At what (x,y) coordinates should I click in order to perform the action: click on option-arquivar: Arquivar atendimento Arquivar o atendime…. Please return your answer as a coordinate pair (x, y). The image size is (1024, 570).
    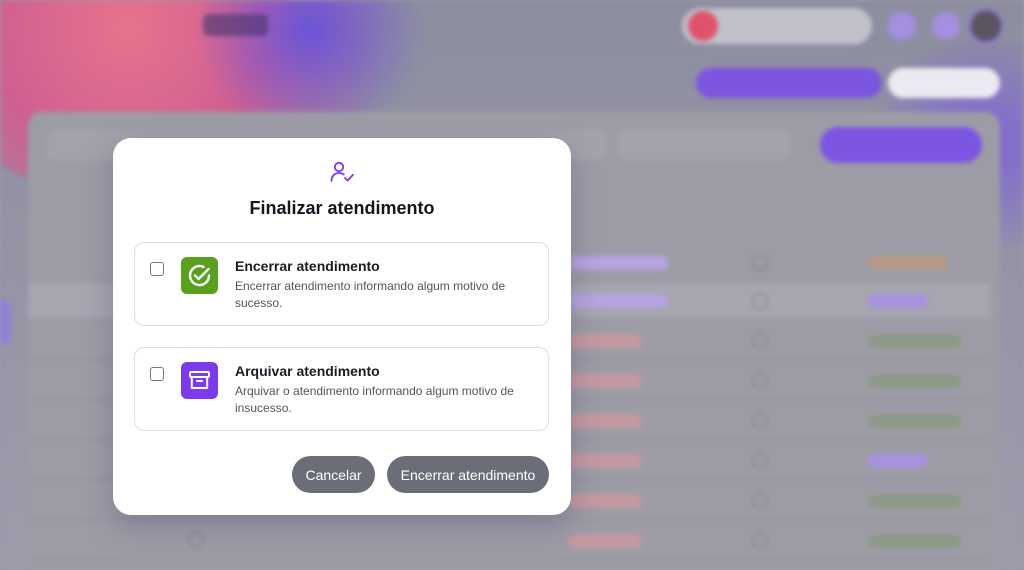
    Looking at the image, I should click on (341, 389).